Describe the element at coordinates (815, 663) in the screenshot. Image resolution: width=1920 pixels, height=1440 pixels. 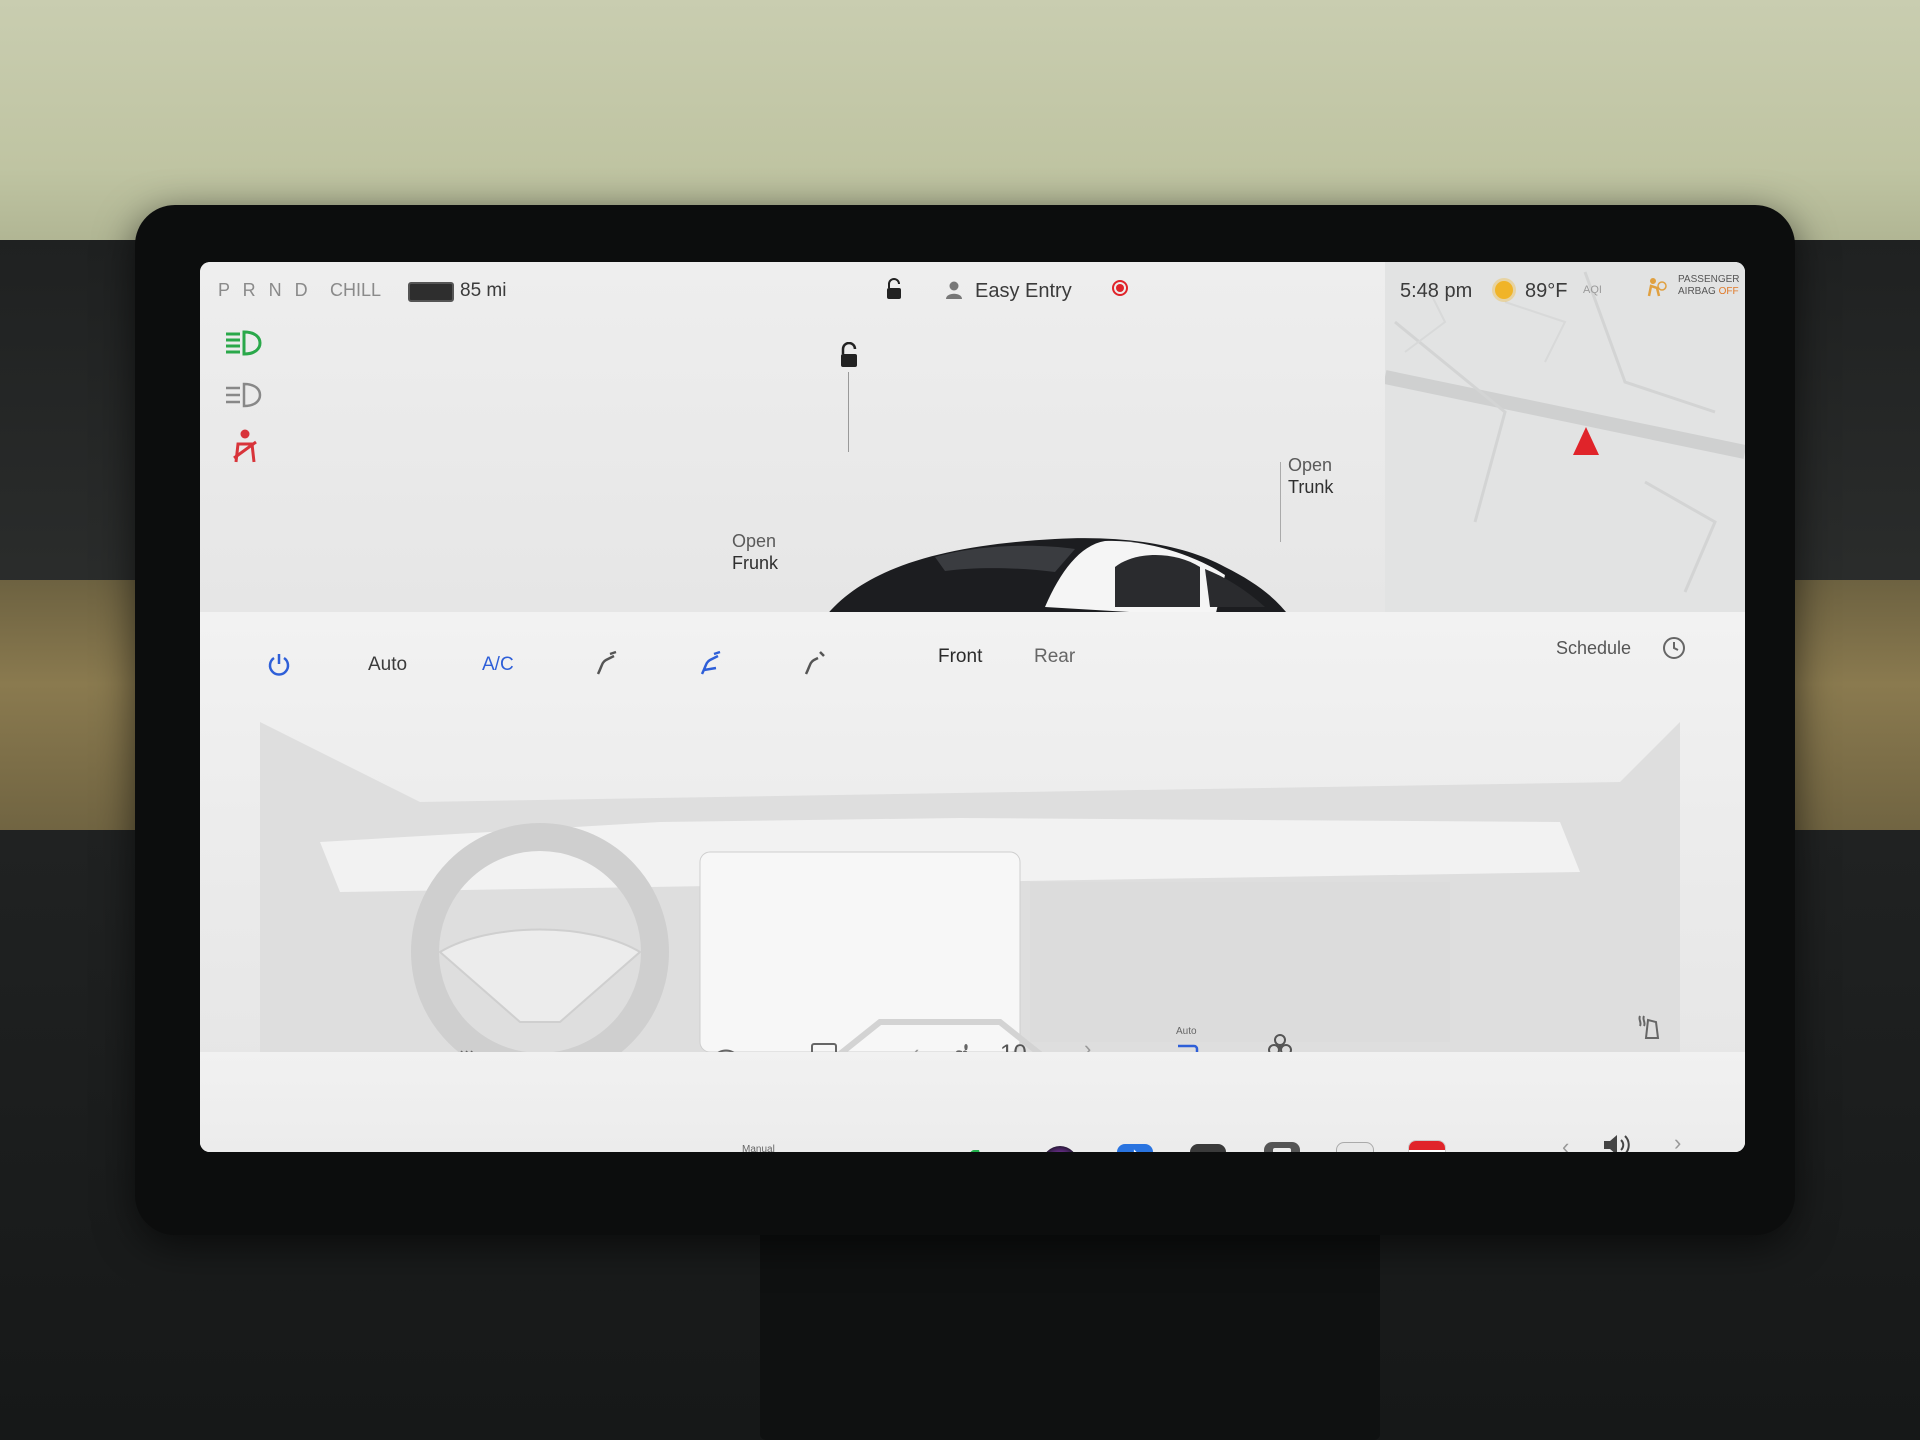
I see `airflow-windshield-icon` at that location.